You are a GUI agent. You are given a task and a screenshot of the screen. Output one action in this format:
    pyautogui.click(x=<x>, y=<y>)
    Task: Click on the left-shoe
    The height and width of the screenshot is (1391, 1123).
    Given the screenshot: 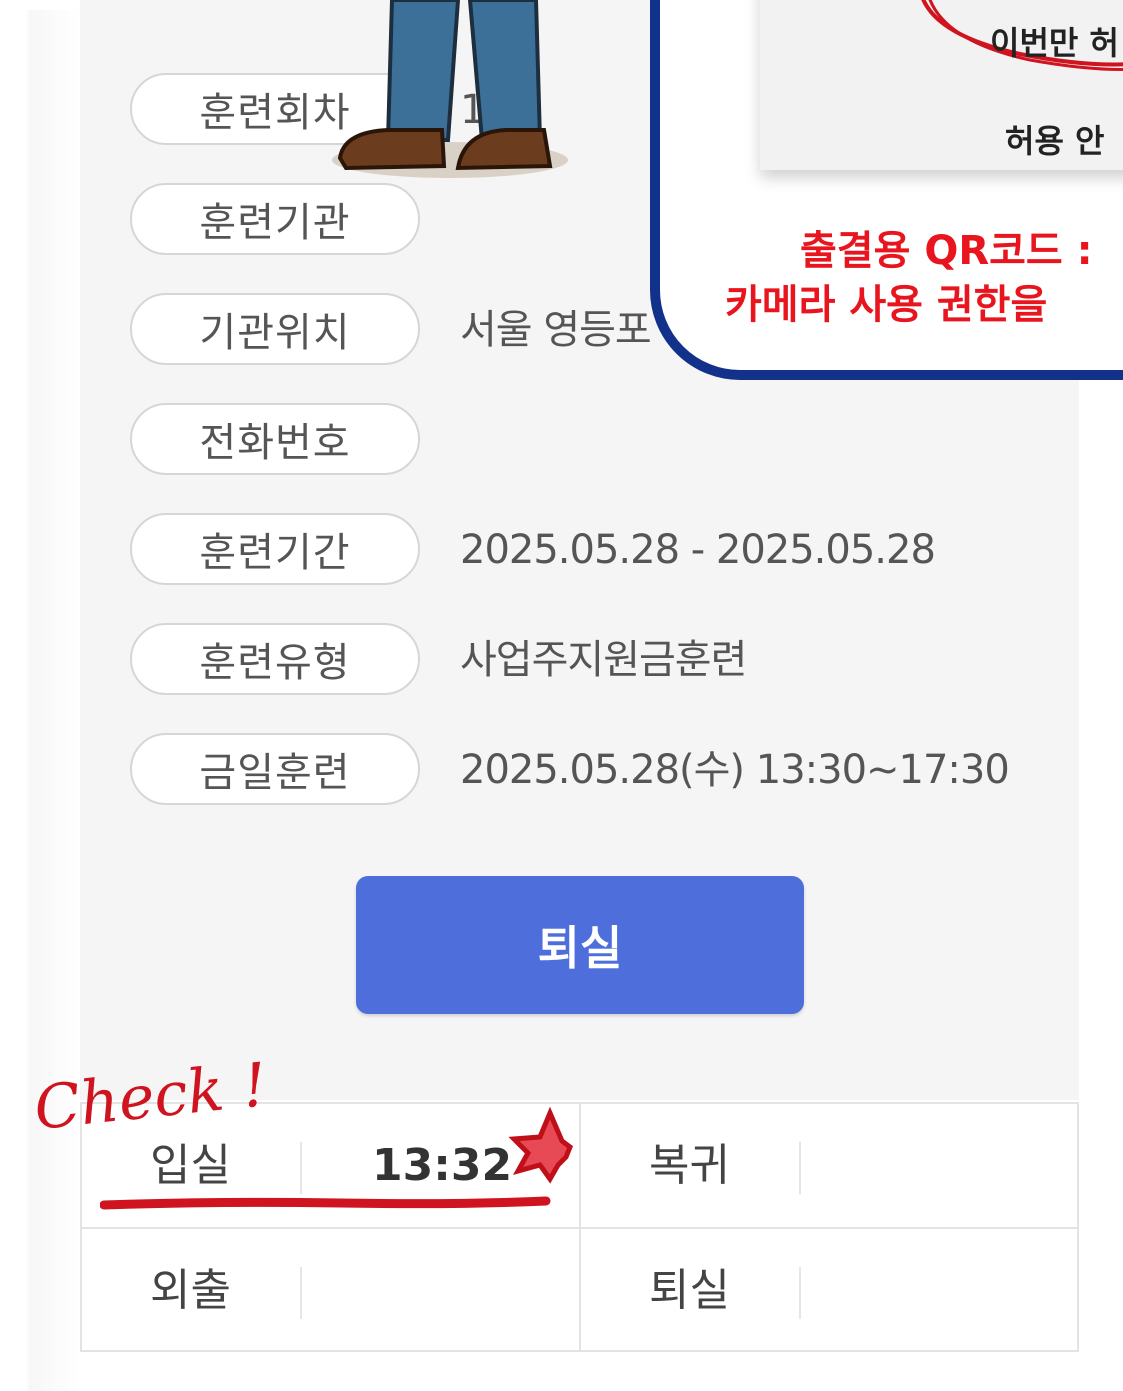 What is the action you would take?
    pyautogui.click(x=392, y=149)
    